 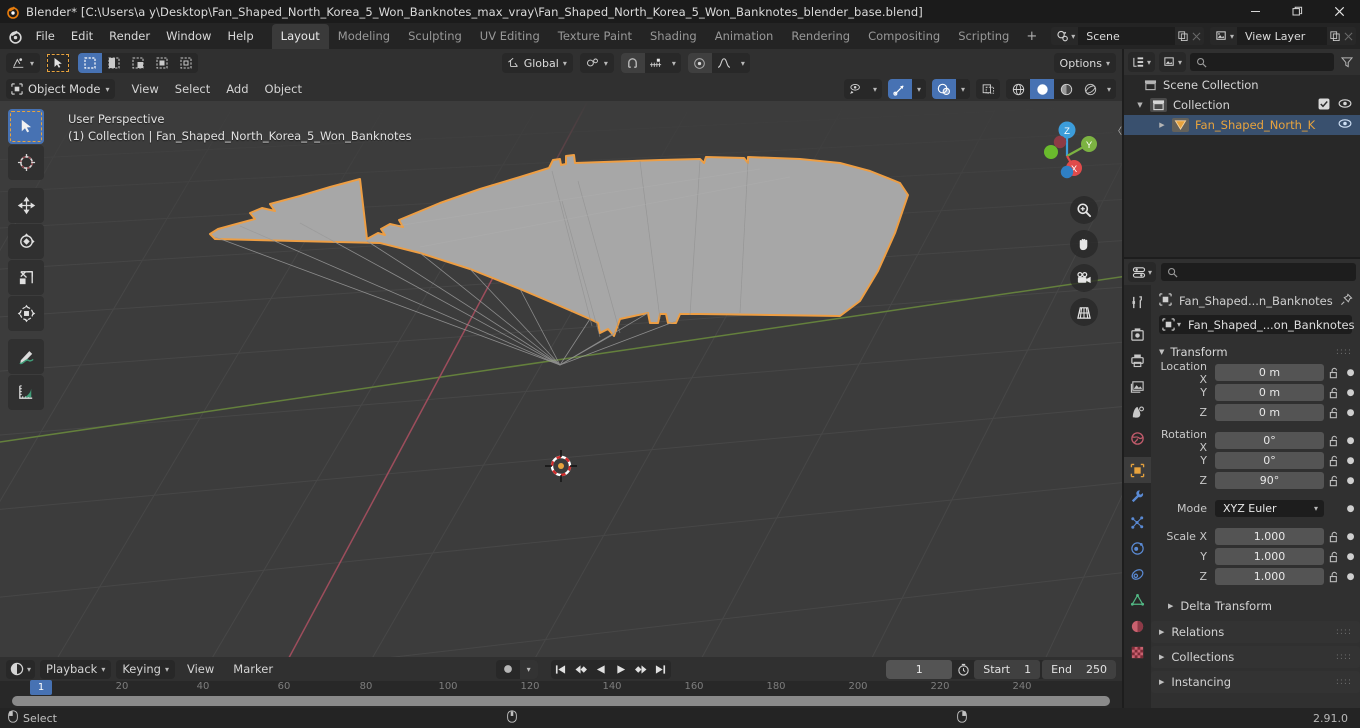 I want to click on outliner-row-scene-collection: Scene Collection, so click(x=1242, y=85).